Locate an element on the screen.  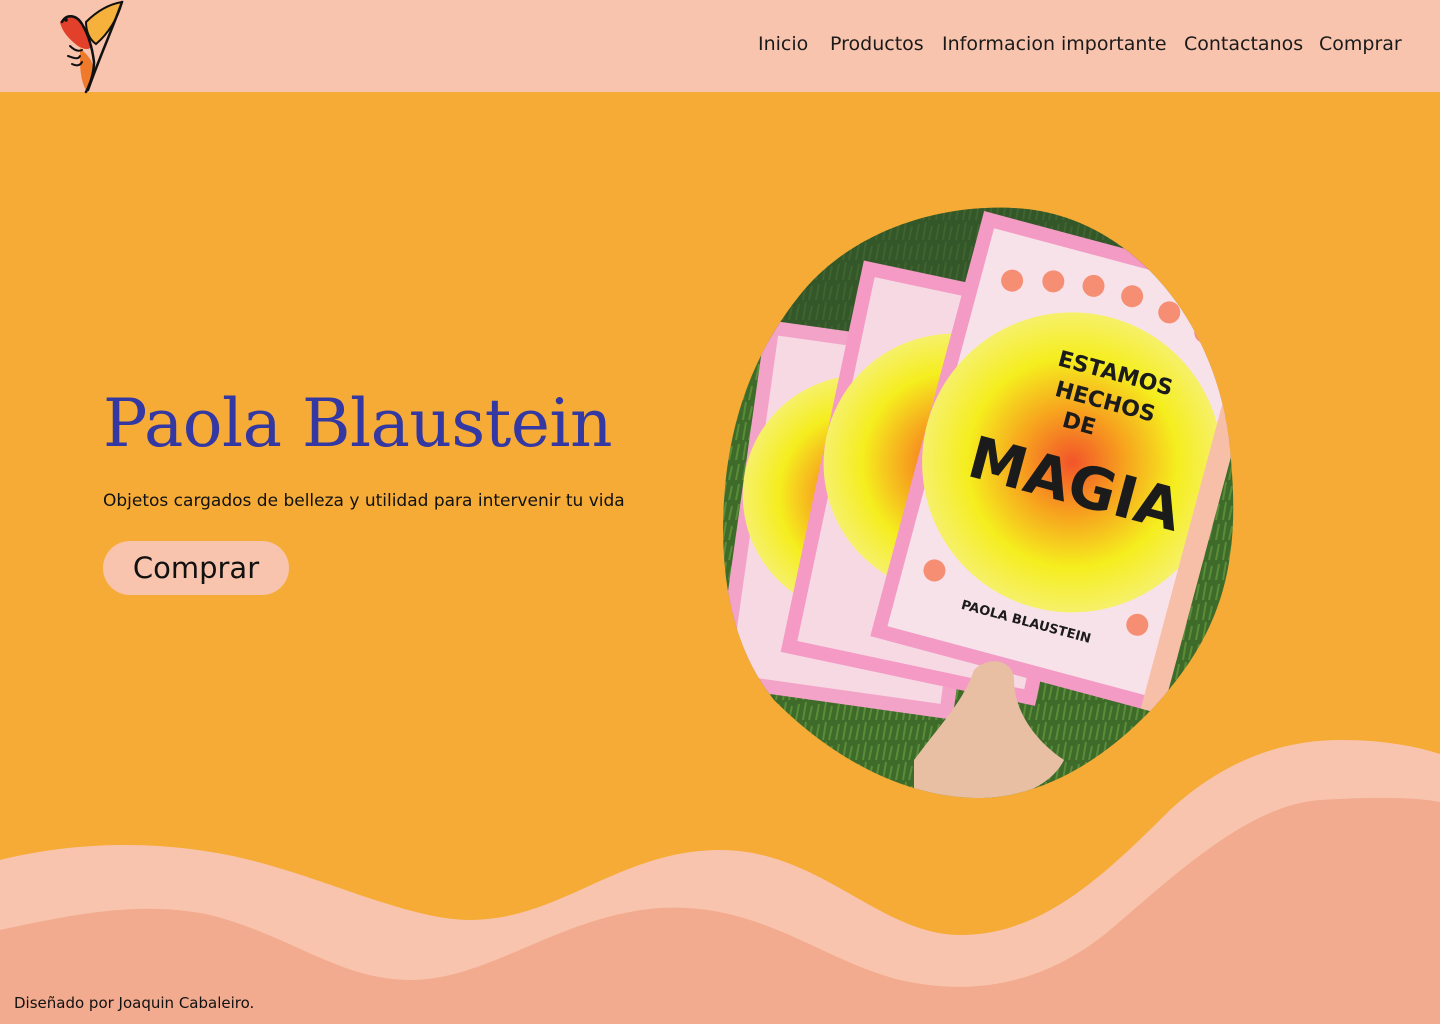
nav-contactanos: Contactanos is located at coordinates (1243, 44).